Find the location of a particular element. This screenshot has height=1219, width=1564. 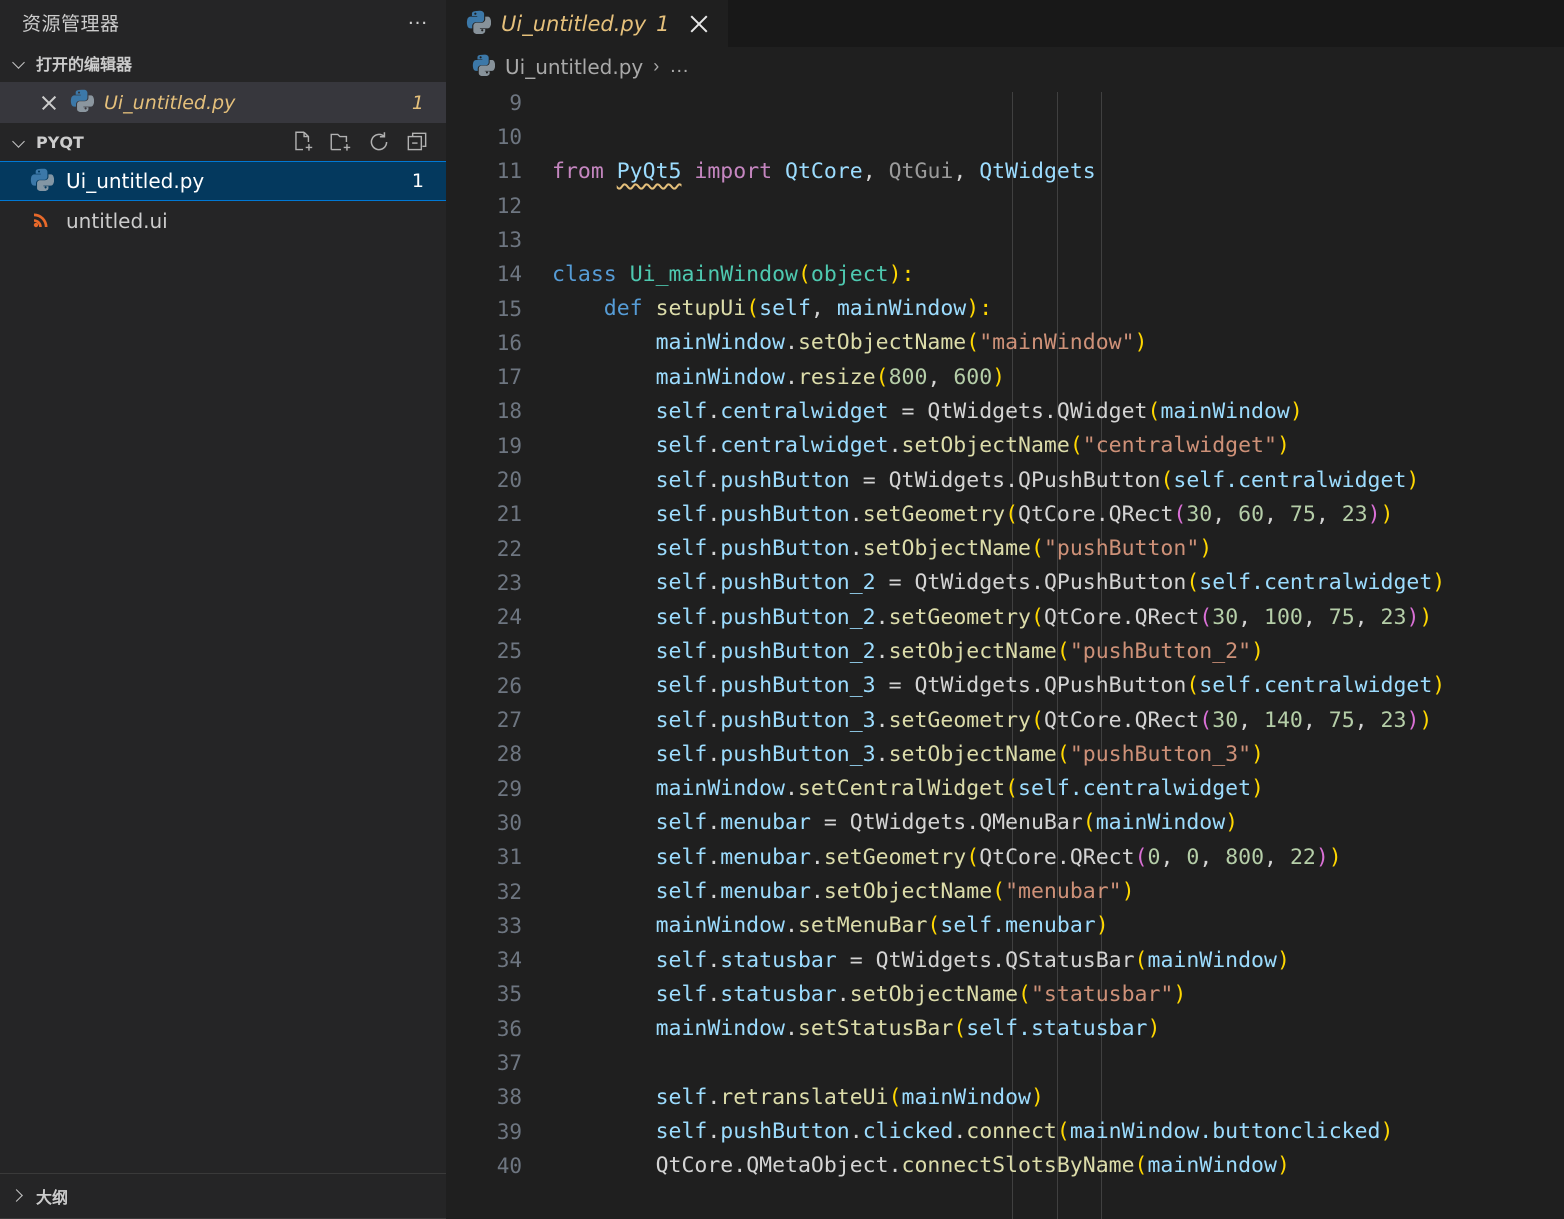

code-token: QtWidgets is located at coordinates (934, 960).